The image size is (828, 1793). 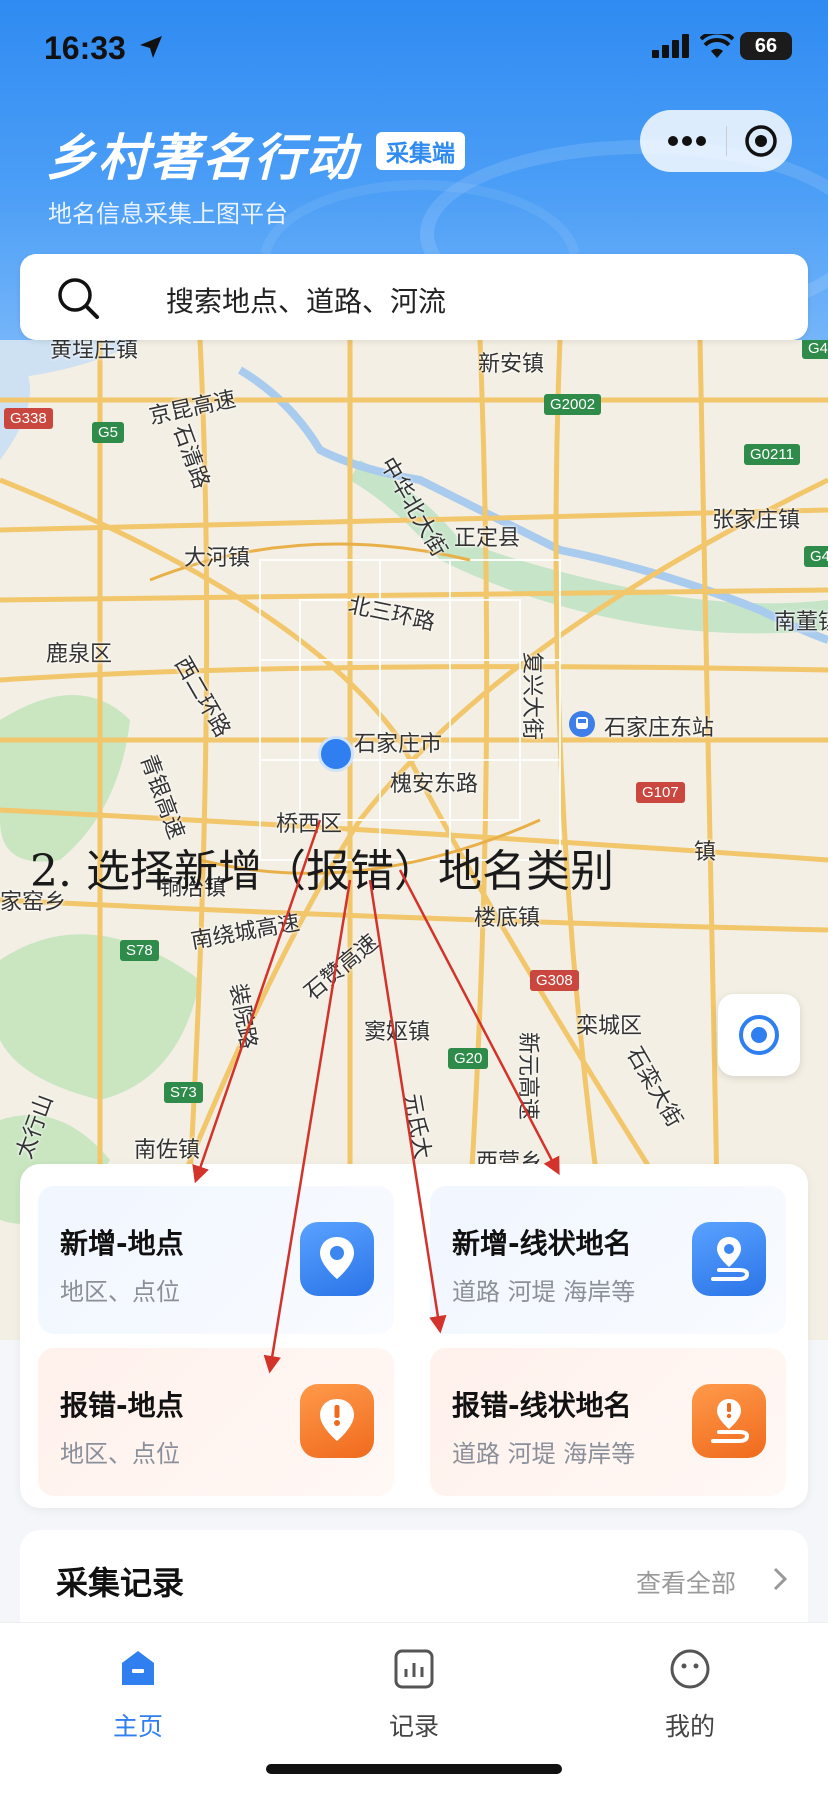 What do you see at coordinates (772, 454) in the screenshot?
I see `road-shield: G0211` at bounding box center [772, 454].